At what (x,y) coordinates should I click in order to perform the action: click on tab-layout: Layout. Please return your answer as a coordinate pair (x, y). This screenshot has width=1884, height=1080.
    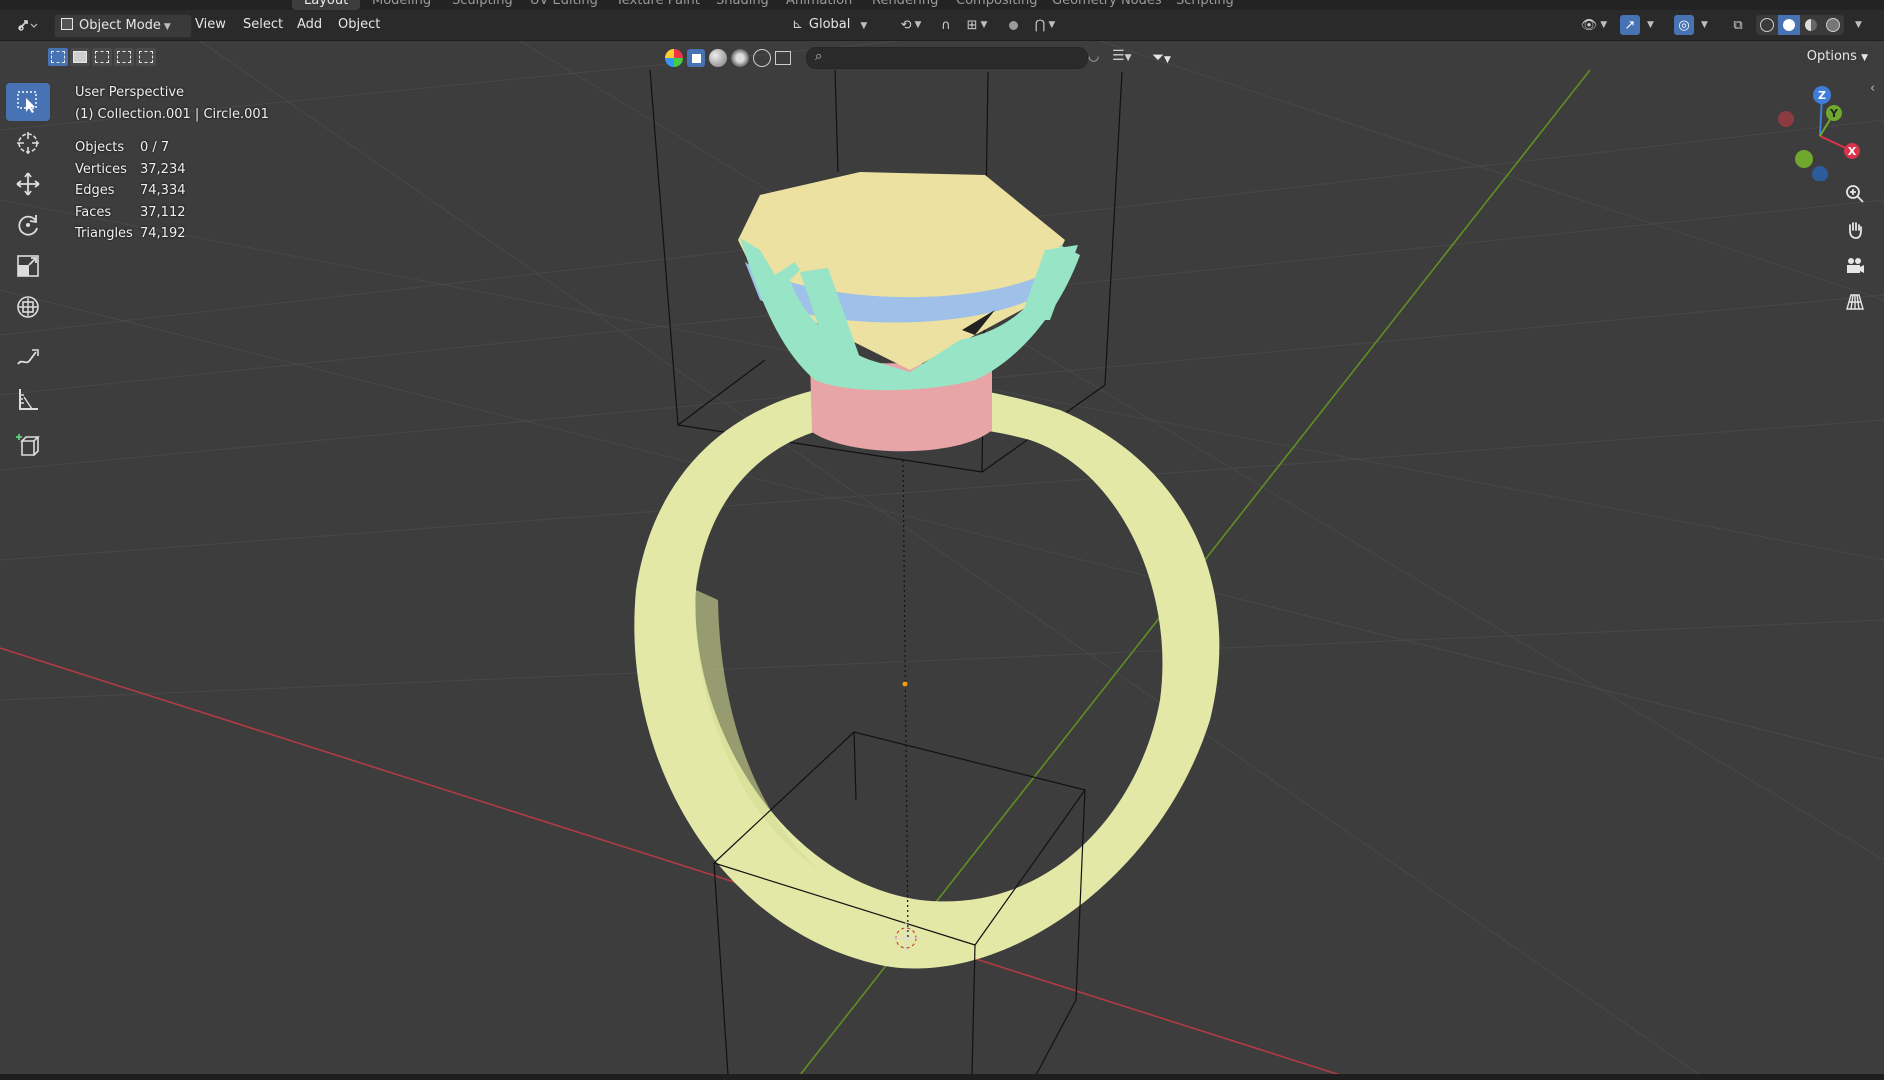
    Looking at the image, I should click on (326, 5).